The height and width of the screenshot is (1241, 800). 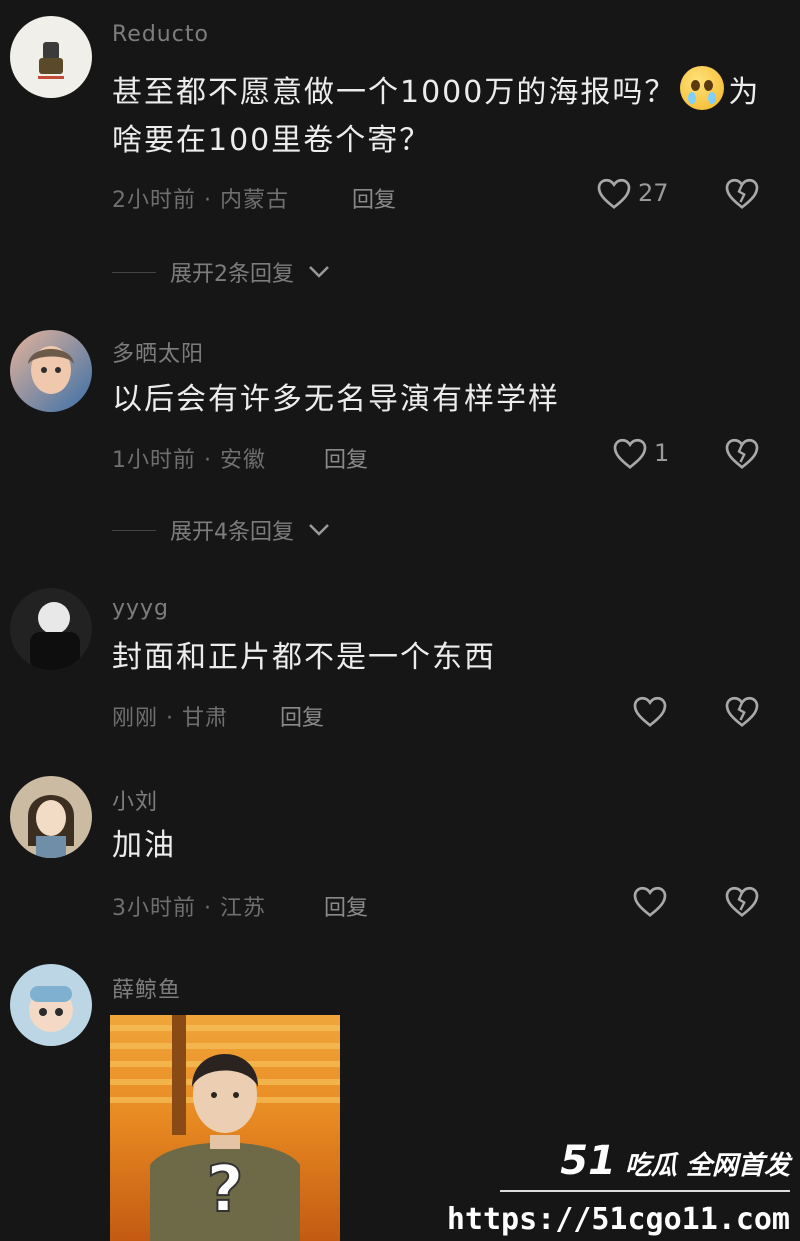 I want to click on watermark-brand: 51 吃瓜 全网首发, so click(x=618, y=1161).